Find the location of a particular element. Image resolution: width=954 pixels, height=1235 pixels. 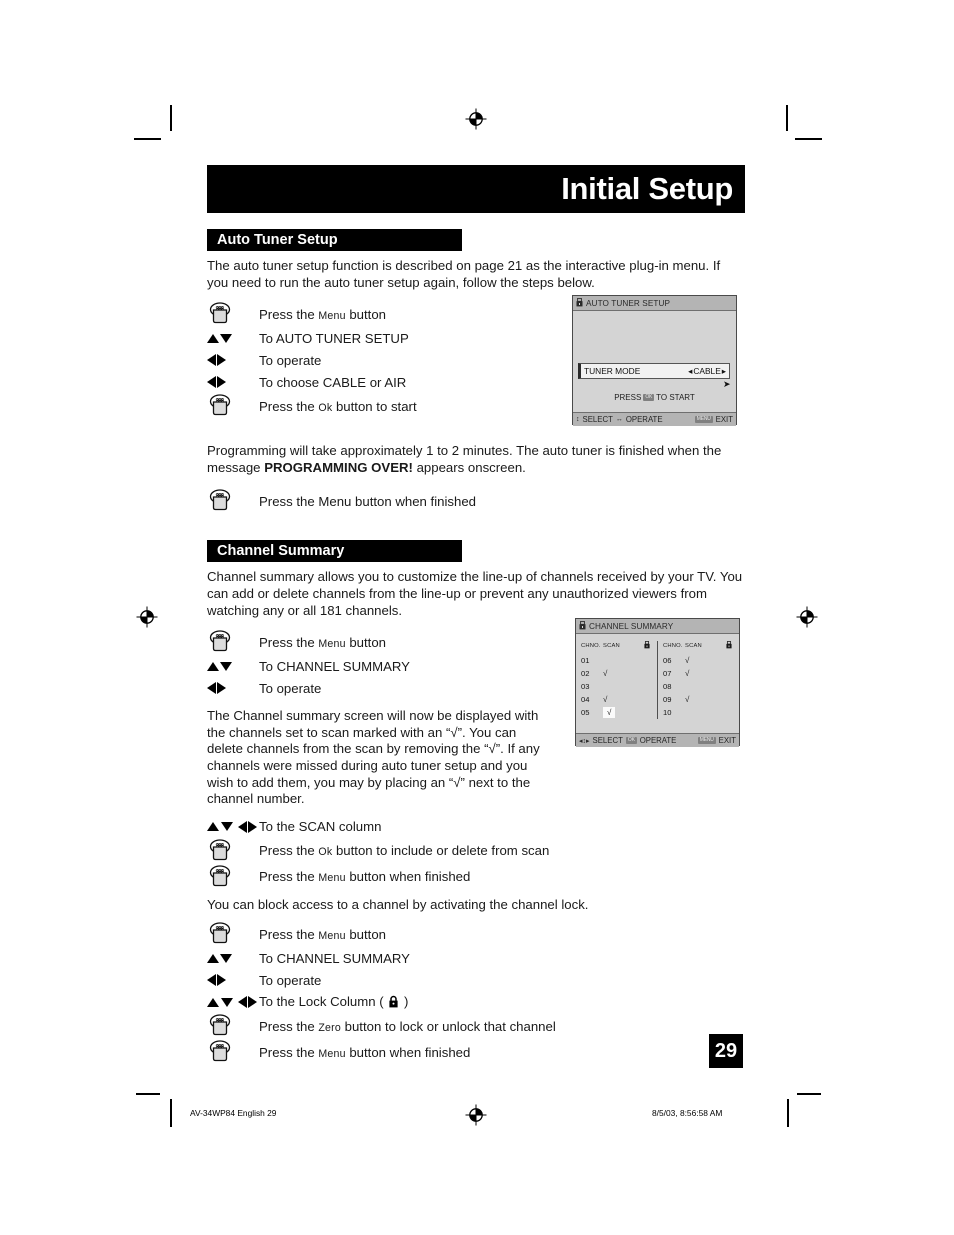

channel-number: 10 is located at coordinates (667, 712).